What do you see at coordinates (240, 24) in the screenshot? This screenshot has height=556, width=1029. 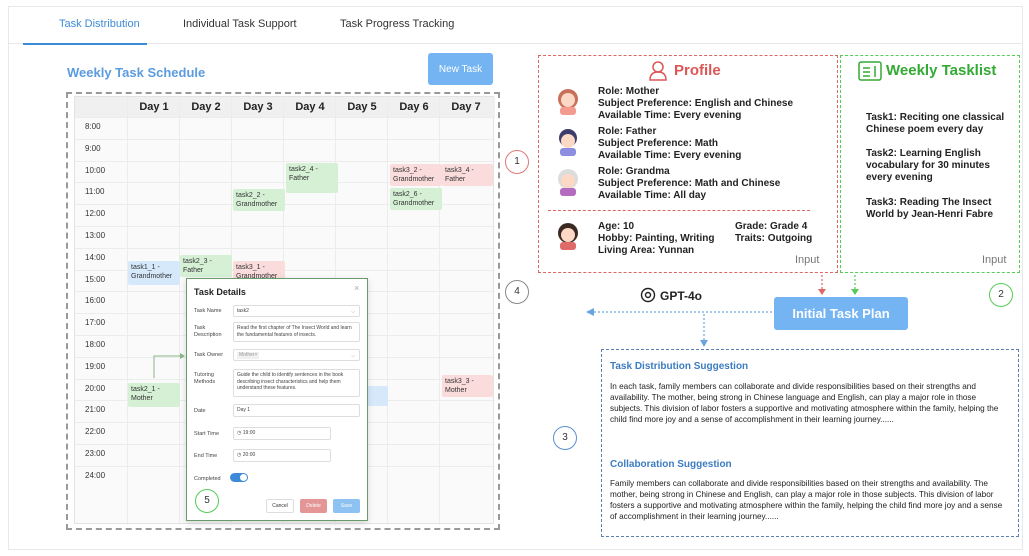 I see `tab-individual-task-support: Individual Task Support` at bounding box center [240, 24].